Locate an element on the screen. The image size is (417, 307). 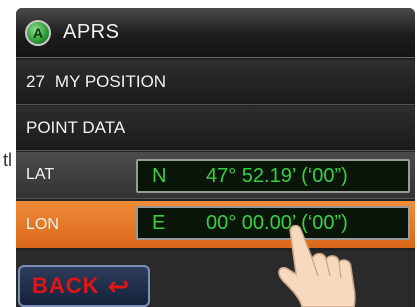
menu-item-label: MY POSITION is located at coordinates (110, 81).